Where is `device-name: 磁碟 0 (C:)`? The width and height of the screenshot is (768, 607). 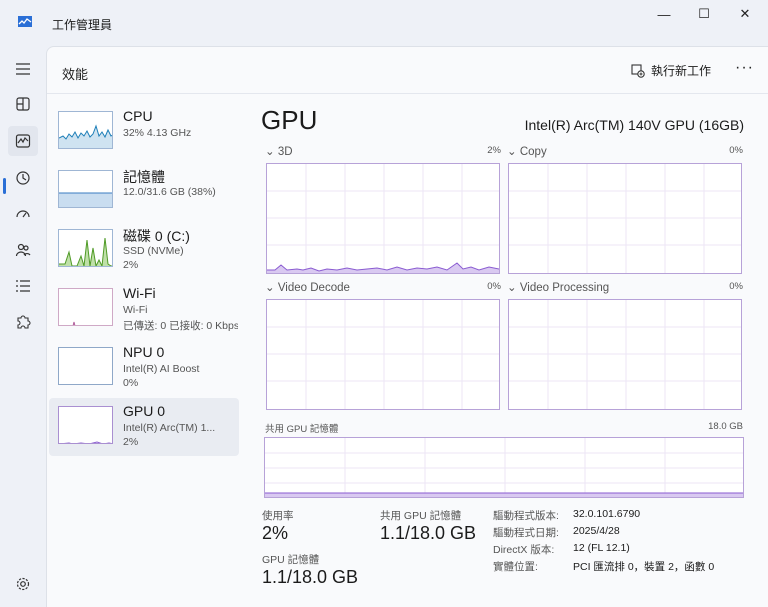
device-name: 磁碟 0 (C:) is located at coordinates (156, 236).